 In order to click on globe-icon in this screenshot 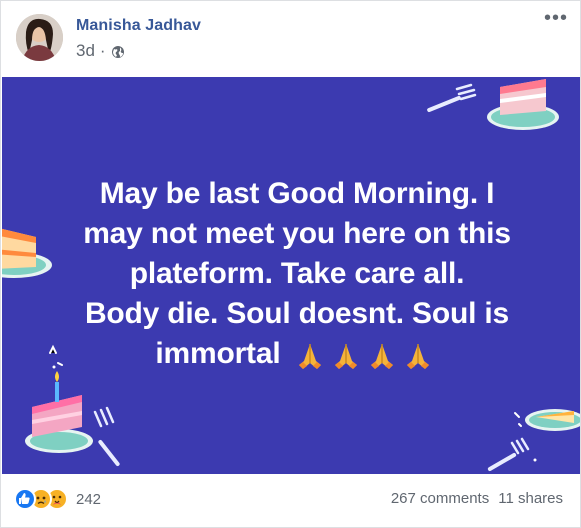, I will do `click(118, 51)`.